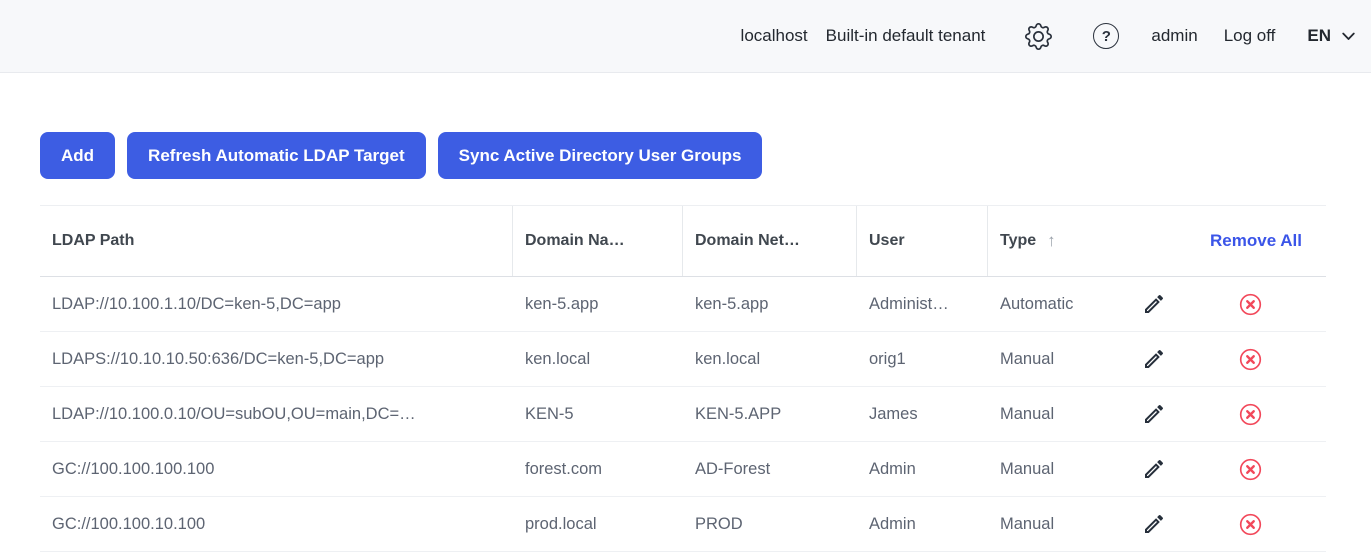  I want to click on help-icon: ?, so click(1106, 36).